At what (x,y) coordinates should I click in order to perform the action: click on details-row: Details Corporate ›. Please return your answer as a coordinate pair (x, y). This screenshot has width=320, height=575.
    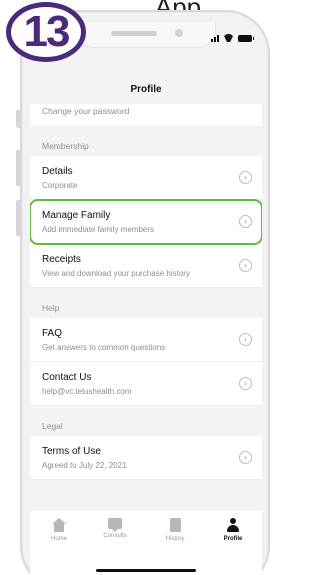
    Looking at the image, I should click on (146, 178).